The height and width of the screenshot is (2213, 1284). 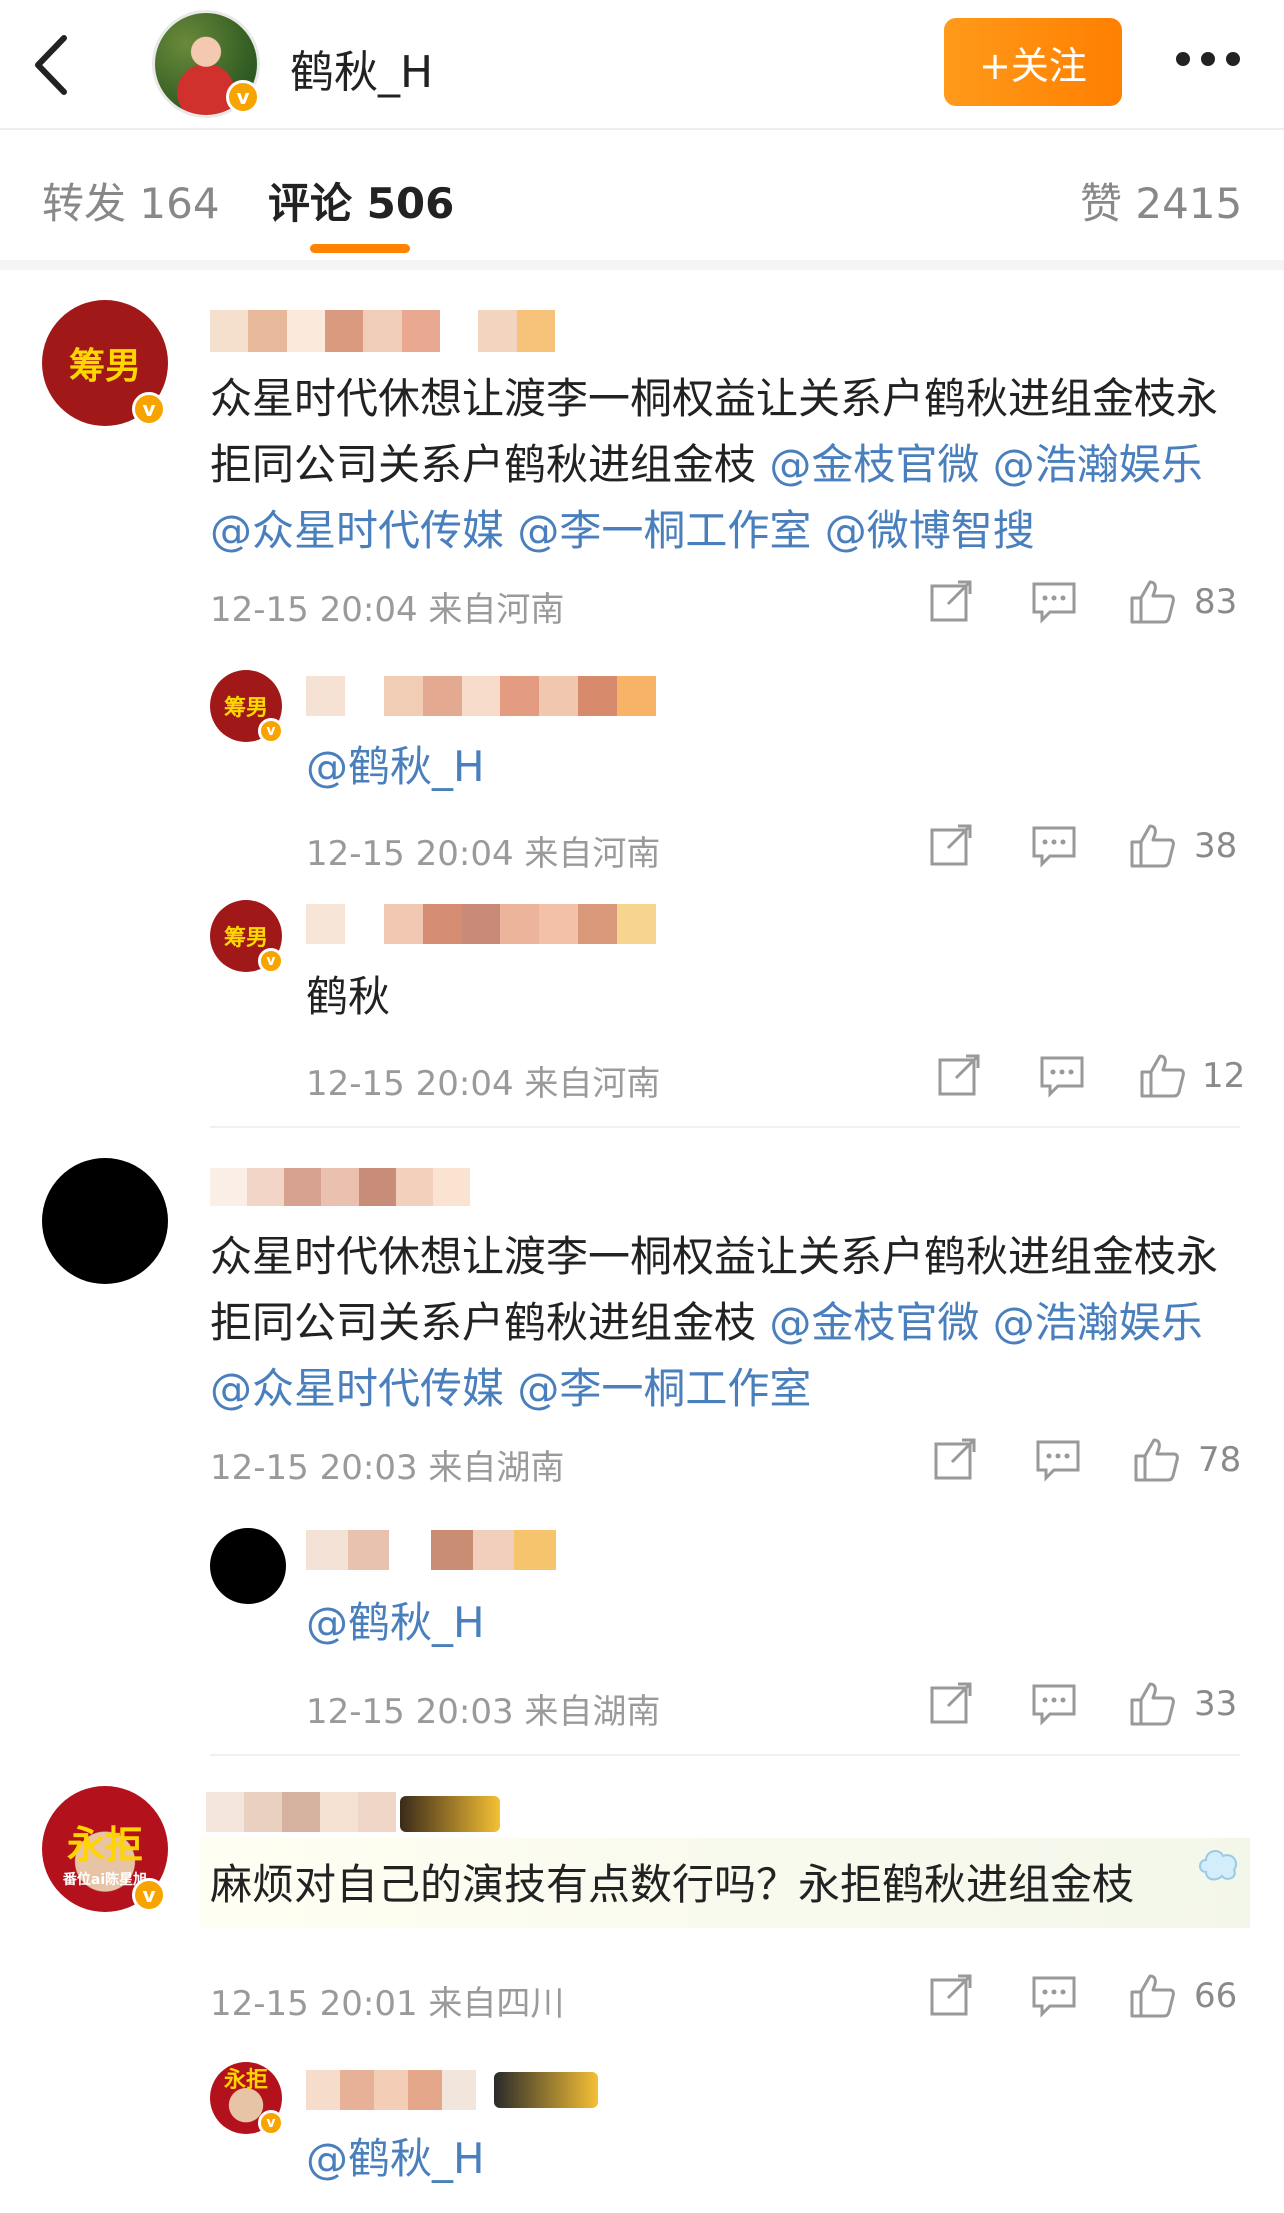 I want to click on header-divider, so click(x=642, y=129).